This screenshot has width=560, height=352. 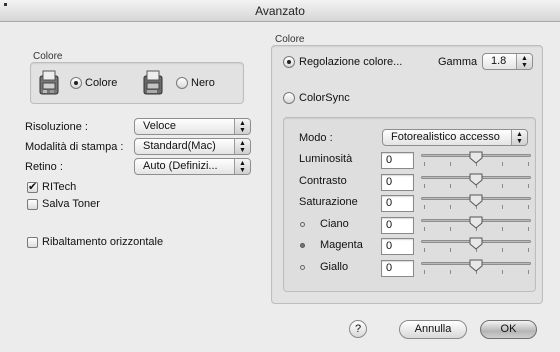 I want to click on title-bar: Avanzato, so click(x=280, y=11).